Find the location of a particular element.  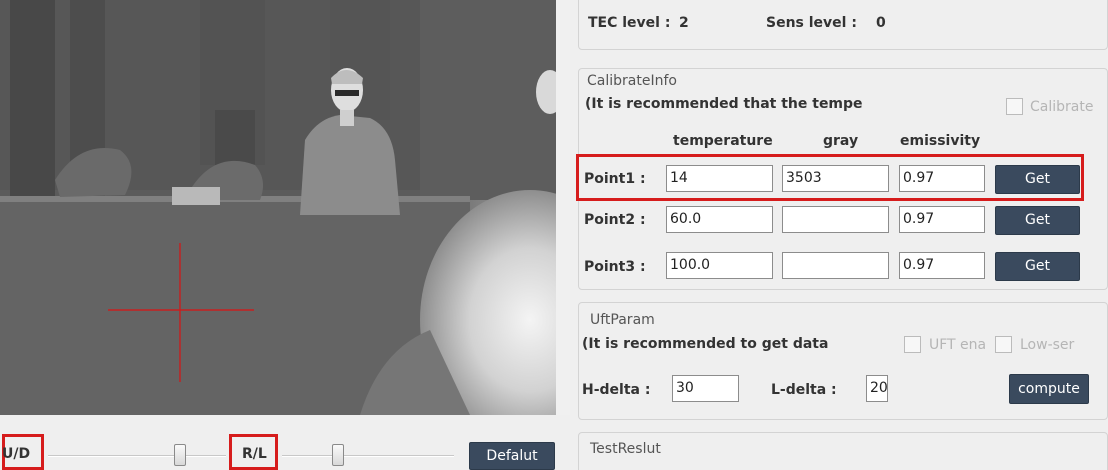

calibrate-checkbox-label: Calibrate is located at coordinates (1062, 107).